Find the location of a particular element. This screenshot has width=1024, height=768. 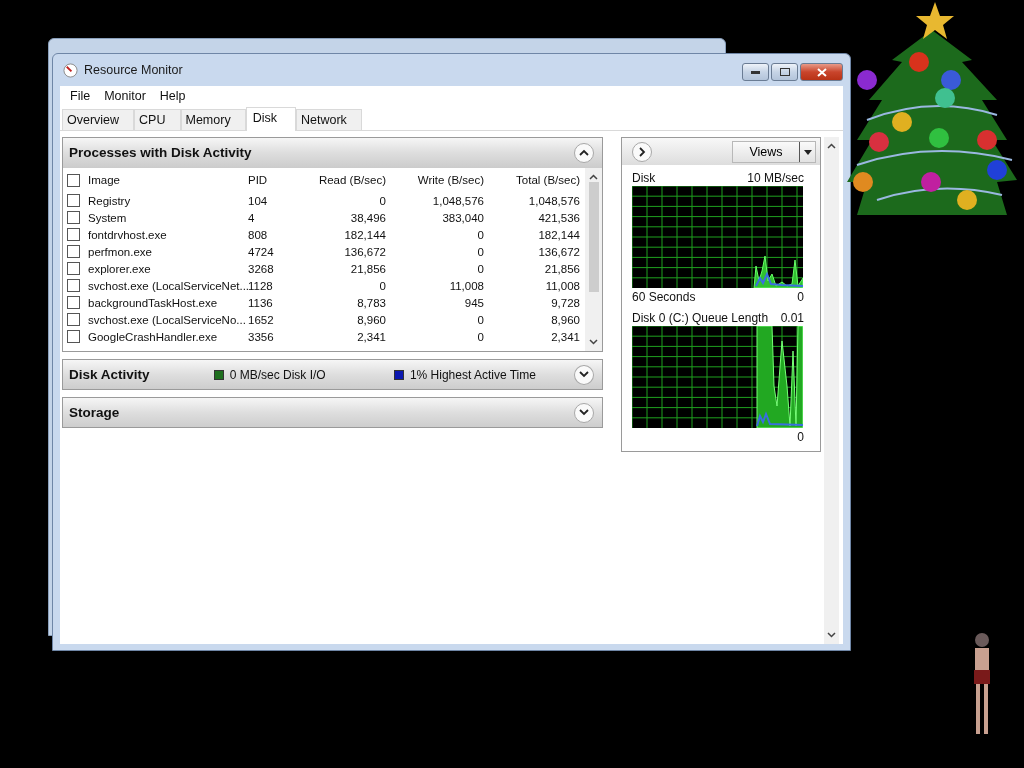

table-cell-text: 104 is located at coordinates (258, 200).